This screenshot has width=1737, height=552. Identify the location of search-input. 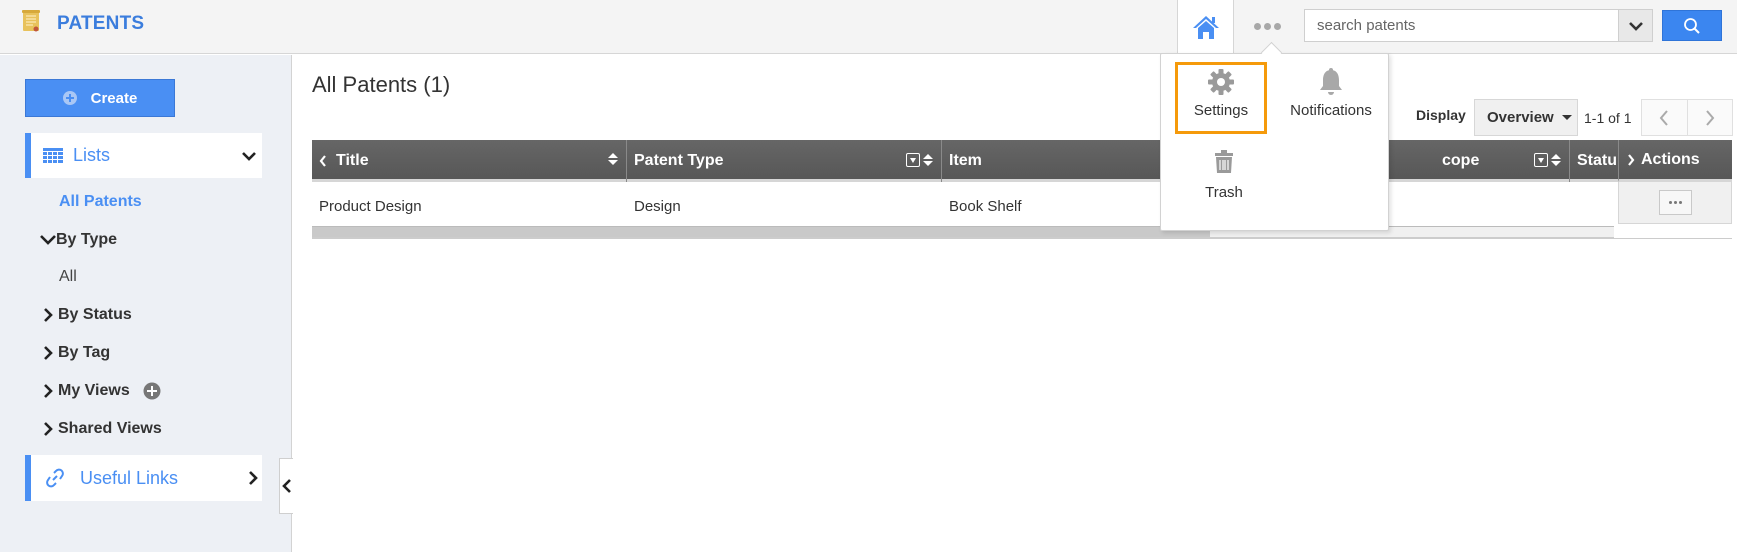
(1461, 25).